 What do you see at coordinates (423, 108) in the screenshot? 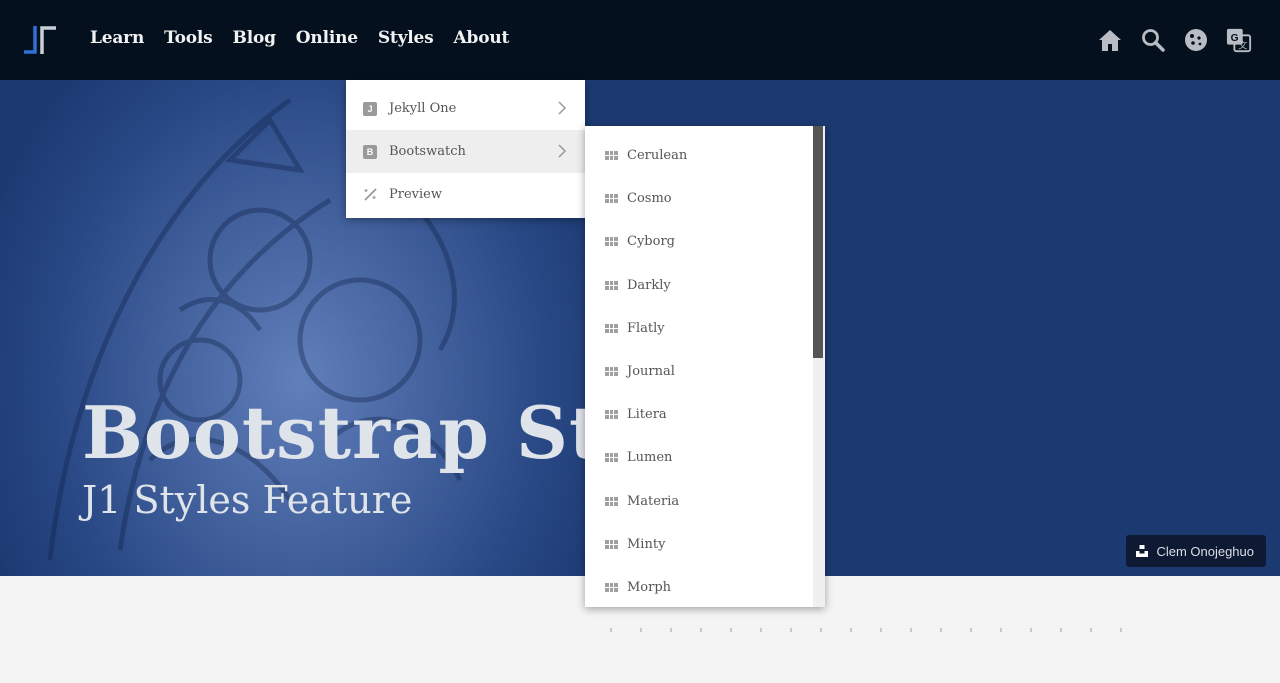
I see `menu-item-label: Jekyll One` at bounding box center [423, 108].